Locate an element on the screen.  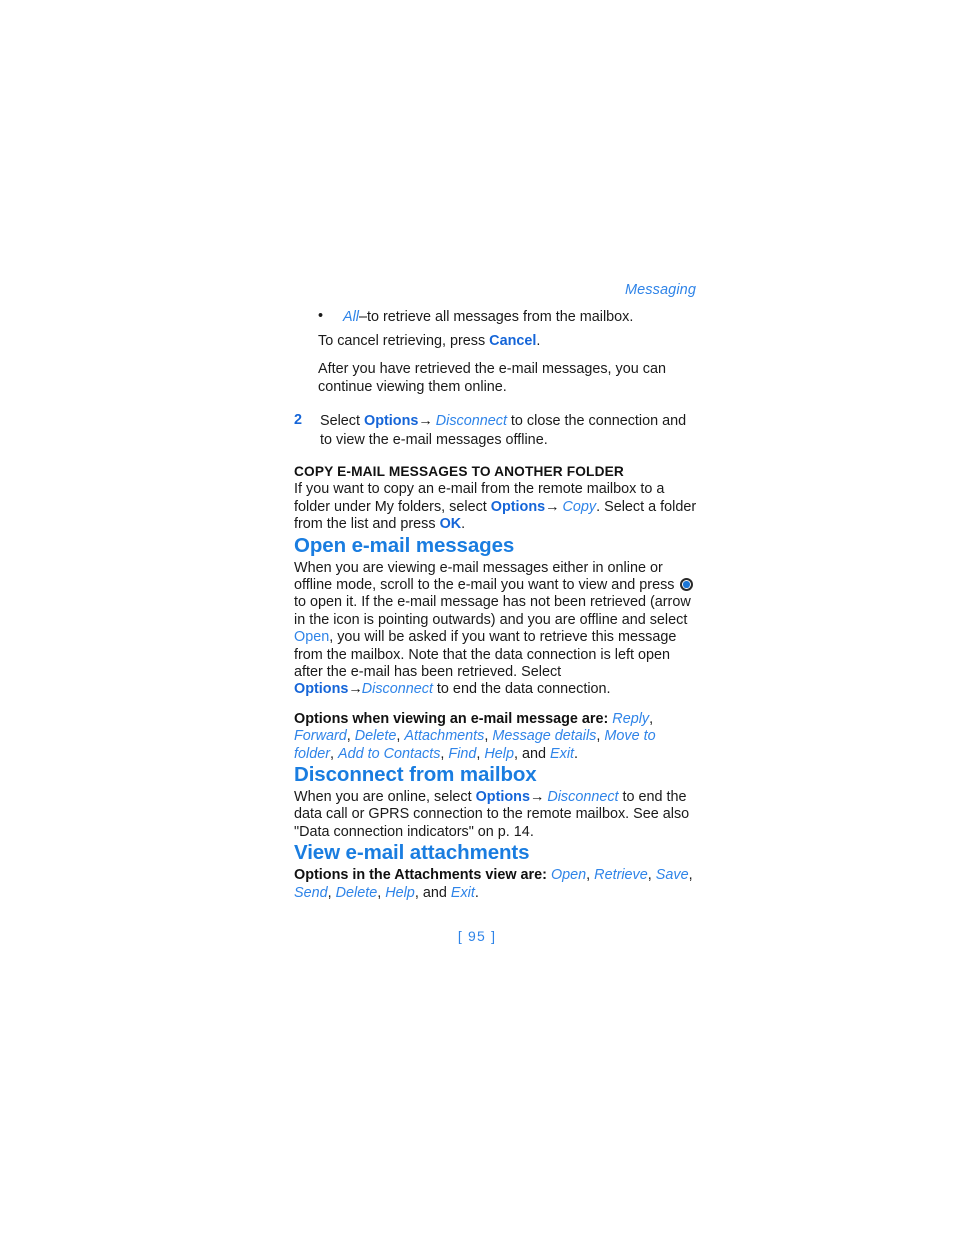
cancel-instruction: To cancel retrieving, press Cancel. is located at coordinates (496, 341).